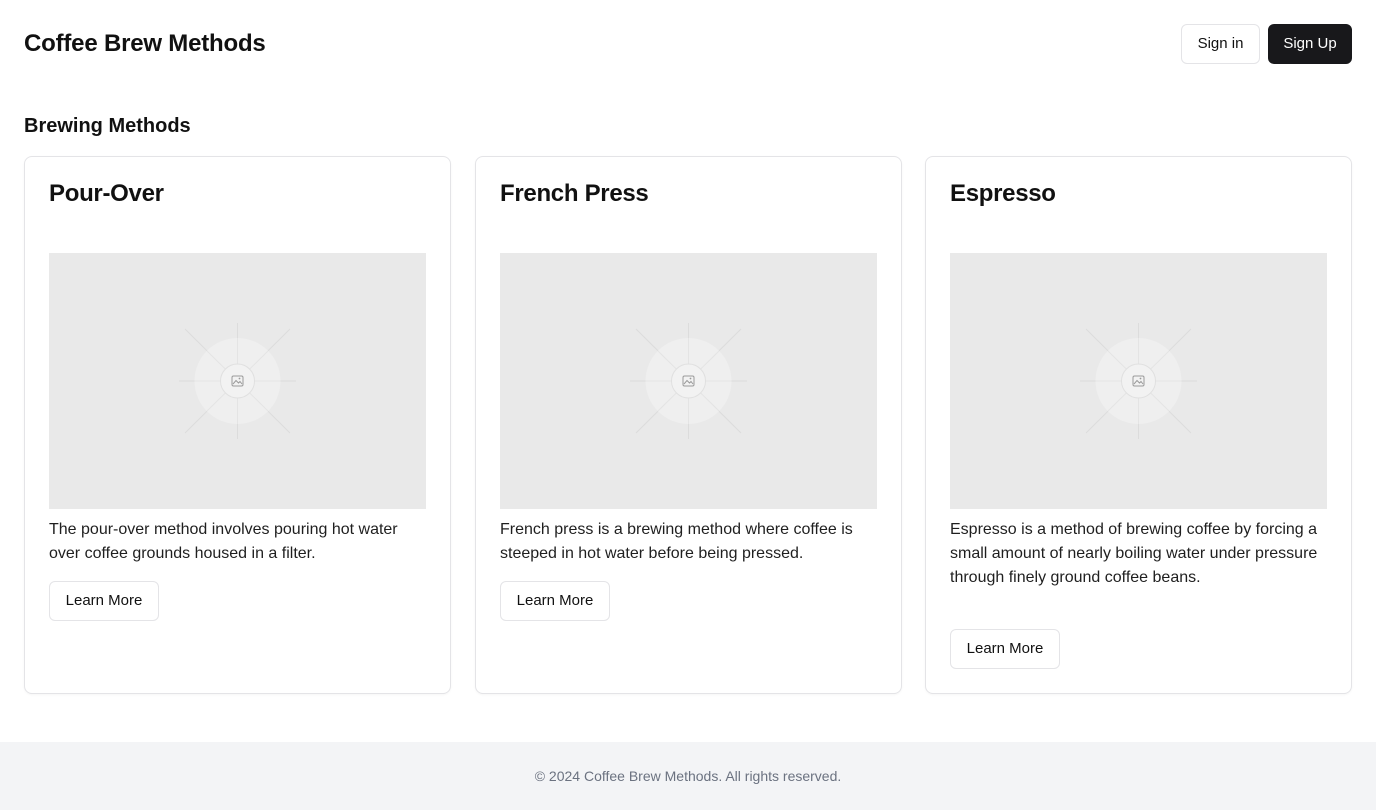  What do you see at coordinates (145, 43) in the screenshot?
I see `site-title: Coffee Brew Methods` at bounding box center [145, 43].